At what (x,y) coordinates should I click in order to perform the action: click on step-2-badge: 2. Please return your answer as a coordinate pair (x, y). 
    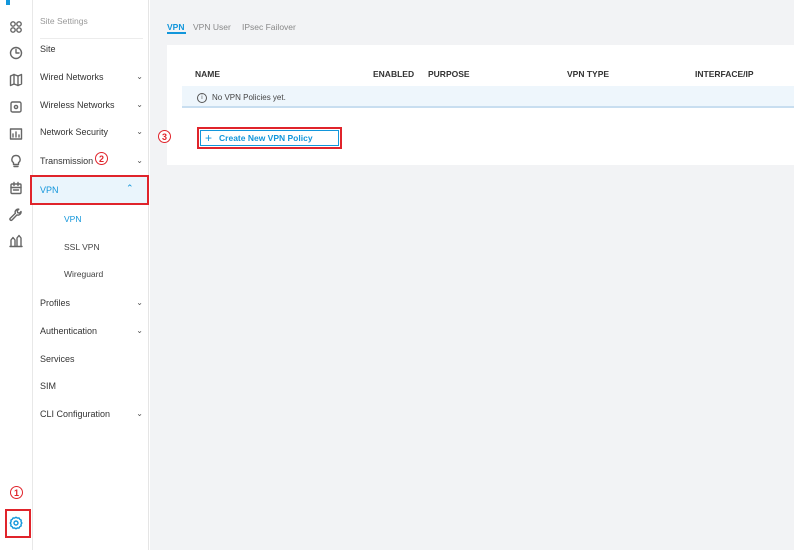
    Looking at the image, I should click on (101, 158).